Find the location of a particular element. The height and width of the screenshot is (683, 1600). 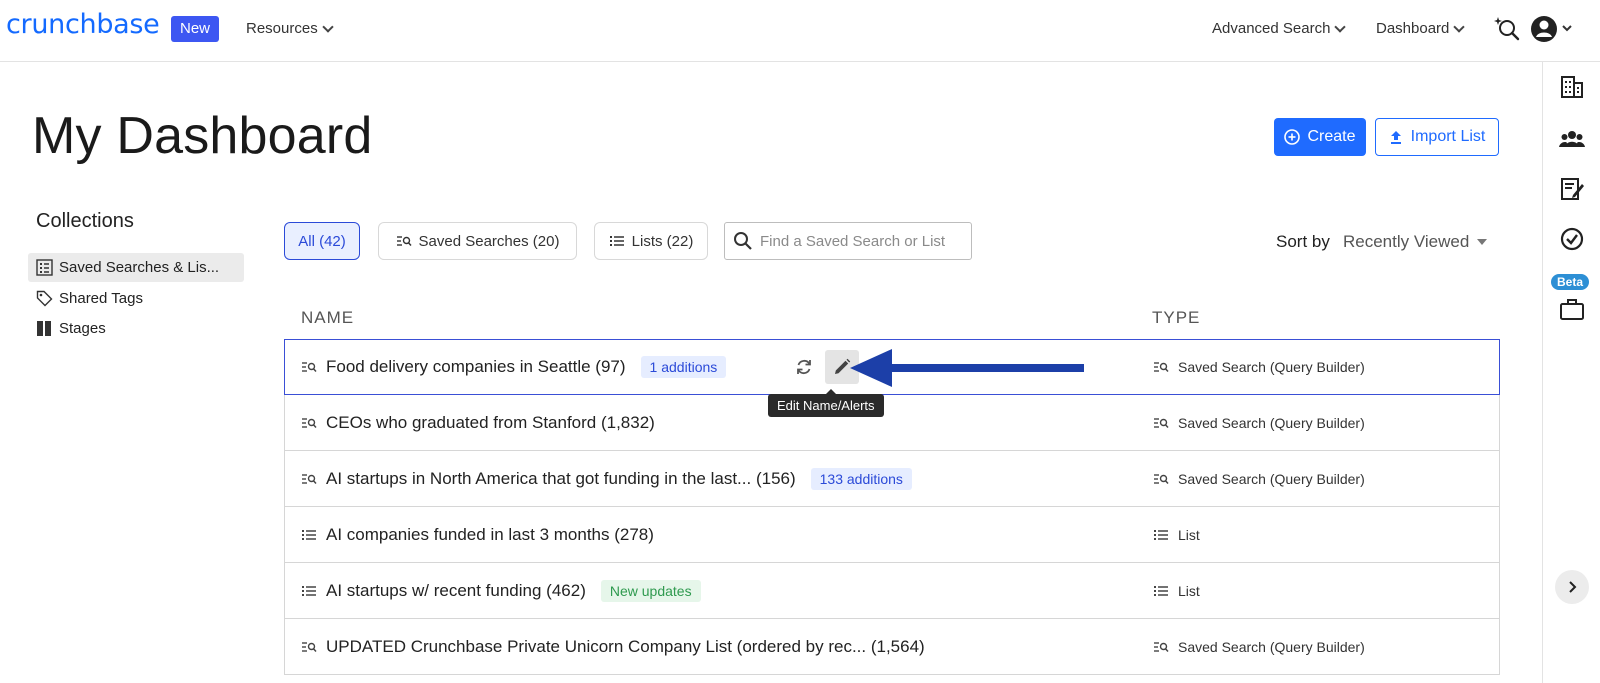

resources-label: Resources is located at coordinates (282, 28).